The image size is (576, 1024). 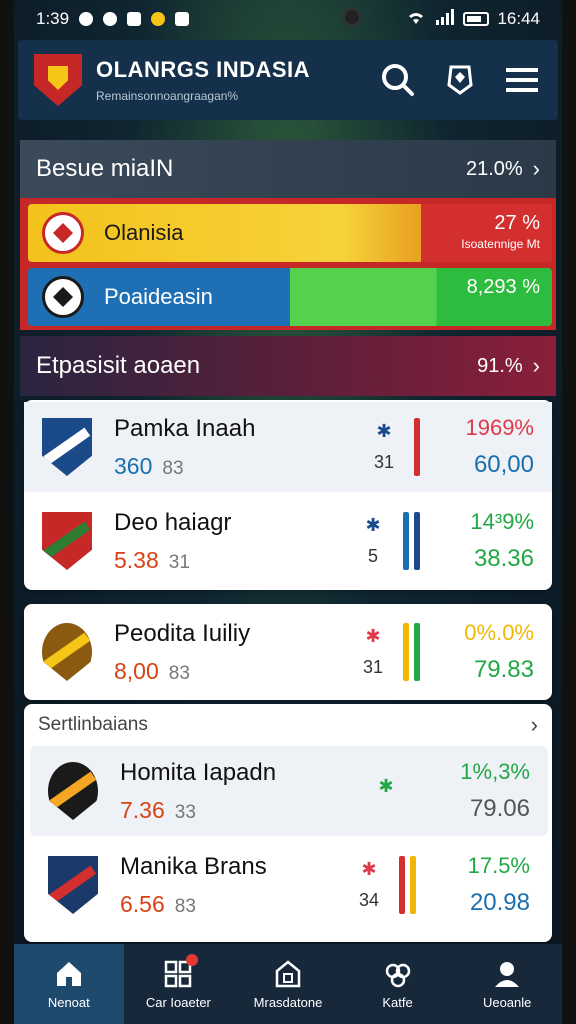 I want to click on team-score: 8,00, so click(x=136, y=670).